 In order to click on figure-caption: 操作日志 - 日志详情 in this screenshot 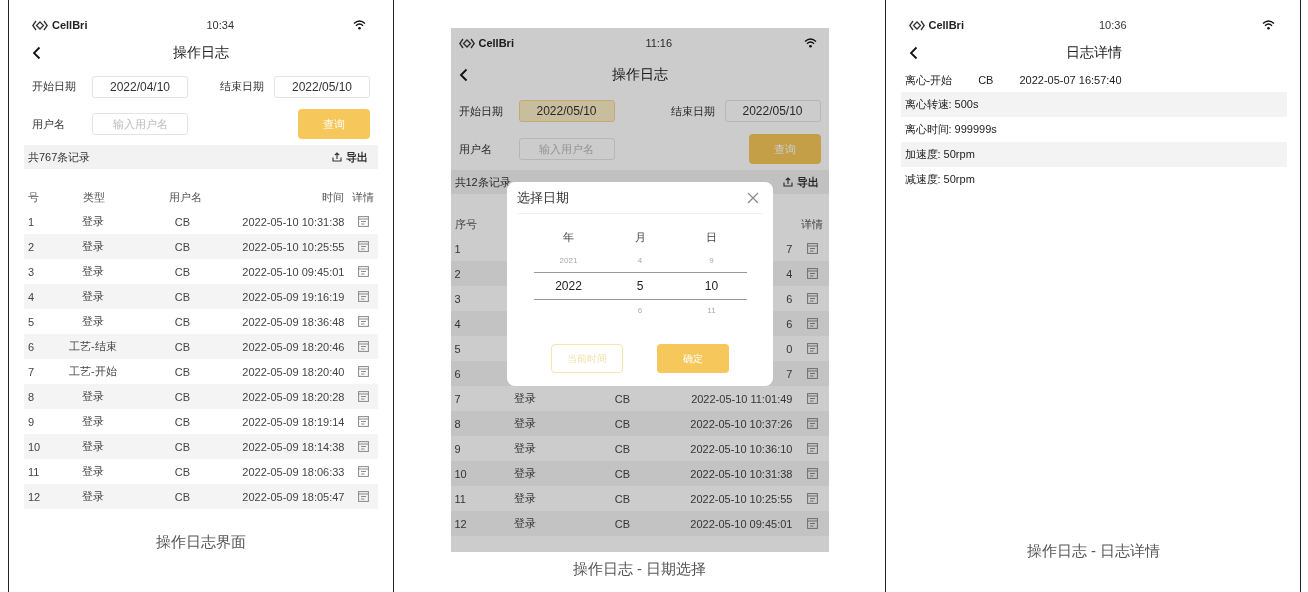, I will do `click(1093, 551)`.